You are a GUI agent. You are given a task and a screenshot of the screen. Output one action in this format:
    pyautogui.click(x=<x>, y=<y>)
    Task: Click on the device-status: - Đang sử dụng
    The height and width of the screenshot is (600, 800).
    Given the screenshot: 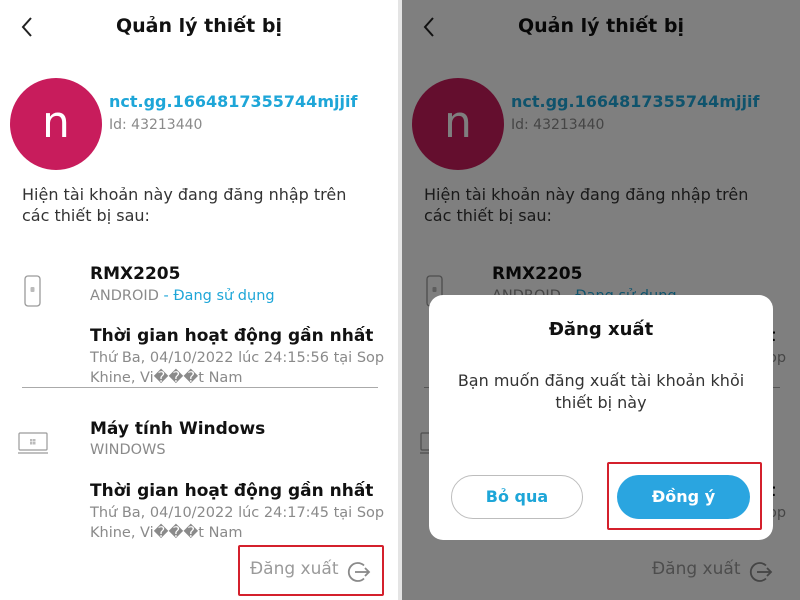 What is the action you would take?
    pyautogui.click(x=216, y=296)
    